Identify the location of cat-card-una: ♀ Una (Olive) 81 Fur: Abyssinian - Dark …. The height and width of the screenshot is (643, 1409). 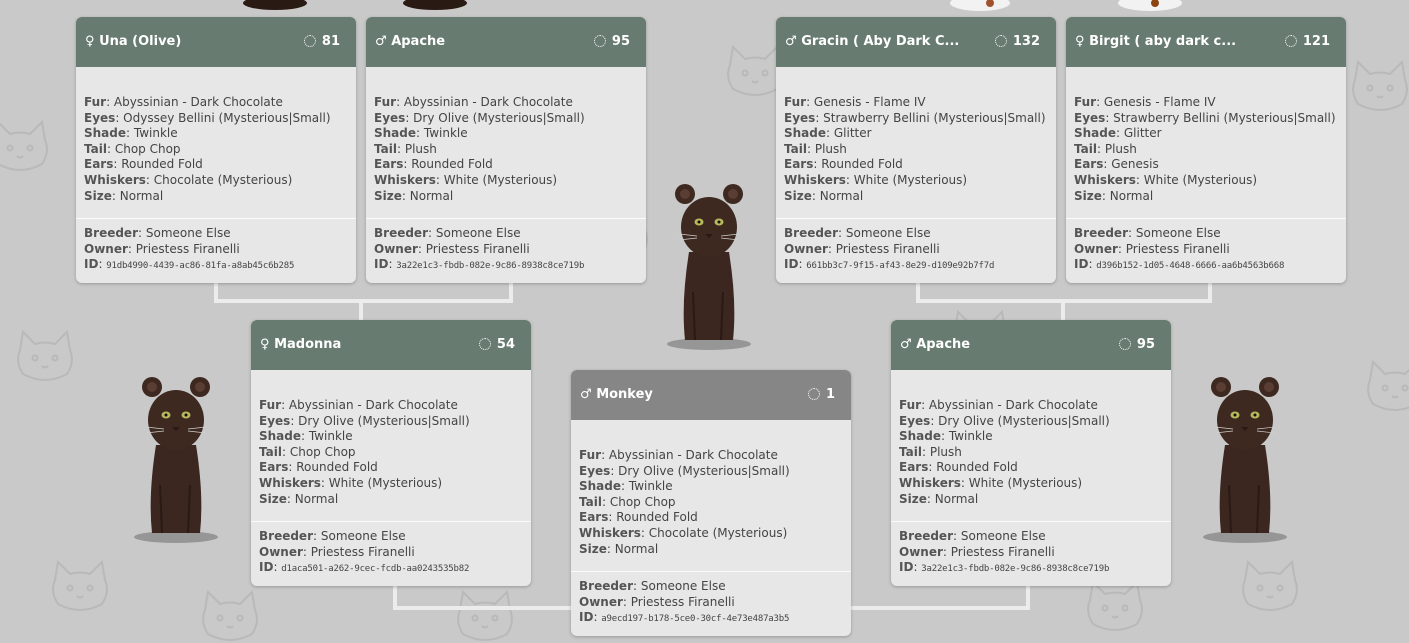
(216, 150).